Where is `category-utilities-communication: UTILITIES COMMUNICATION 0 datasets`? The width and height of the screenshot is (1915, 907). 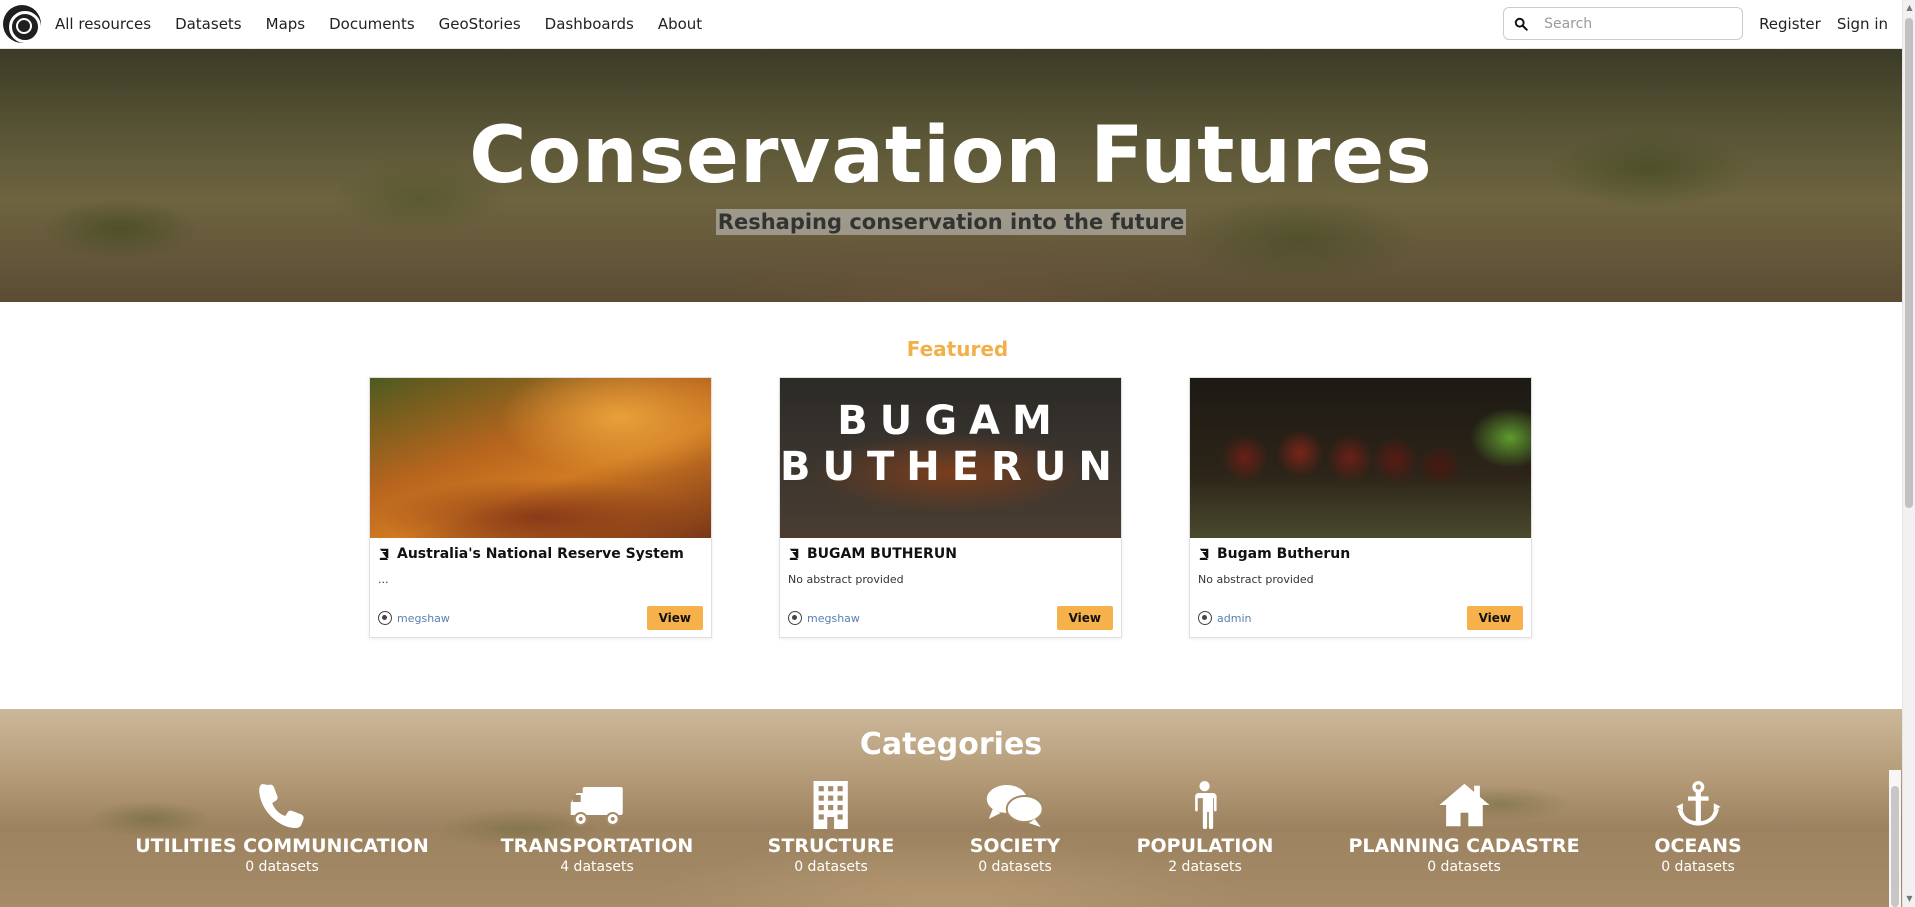
category-utilities-communication: UTILITIES COMMUNICATION 0 datasets is located at coordinates (282, 828).